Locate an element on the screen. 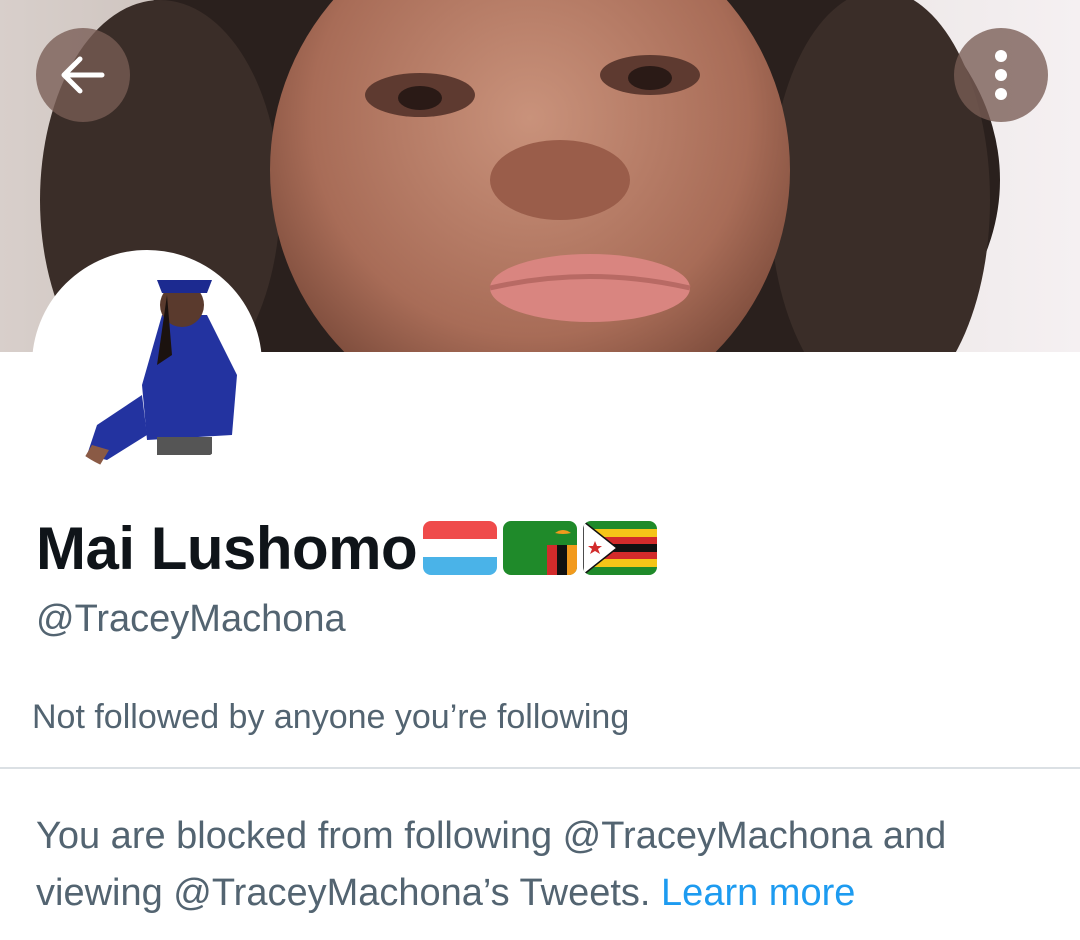  arrow-left-icon is located at coordinates (83, 75).